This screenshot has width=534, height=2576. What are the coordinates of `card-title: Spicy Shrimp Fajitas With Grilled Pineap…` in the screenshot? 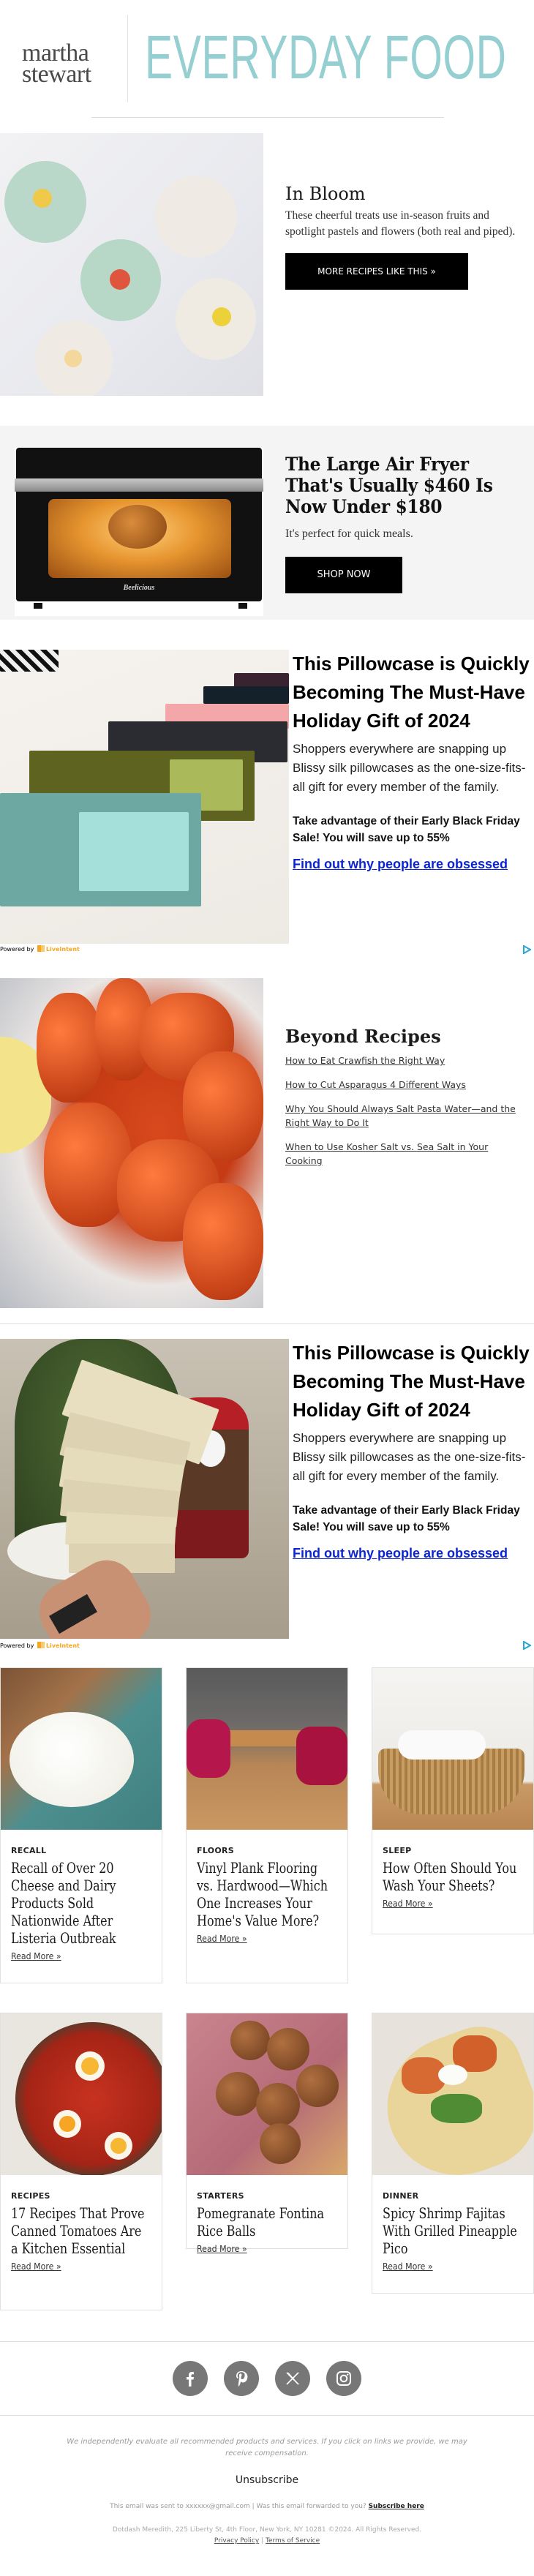 It's located at (452, 2231).